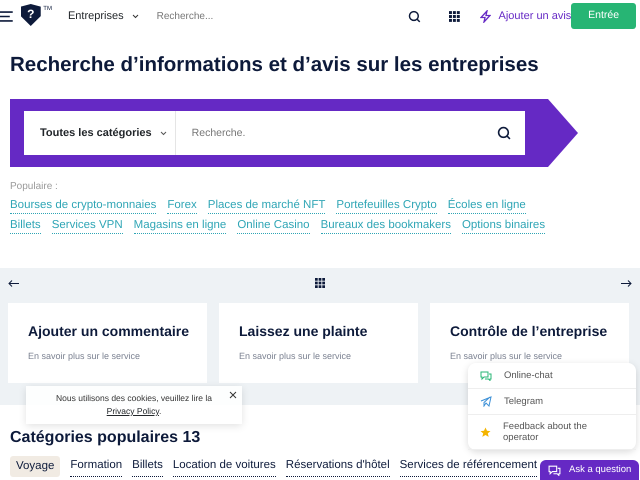  Describe the element at coordinates (485, 432) in the screenshot. I see `star-icon` at that location.